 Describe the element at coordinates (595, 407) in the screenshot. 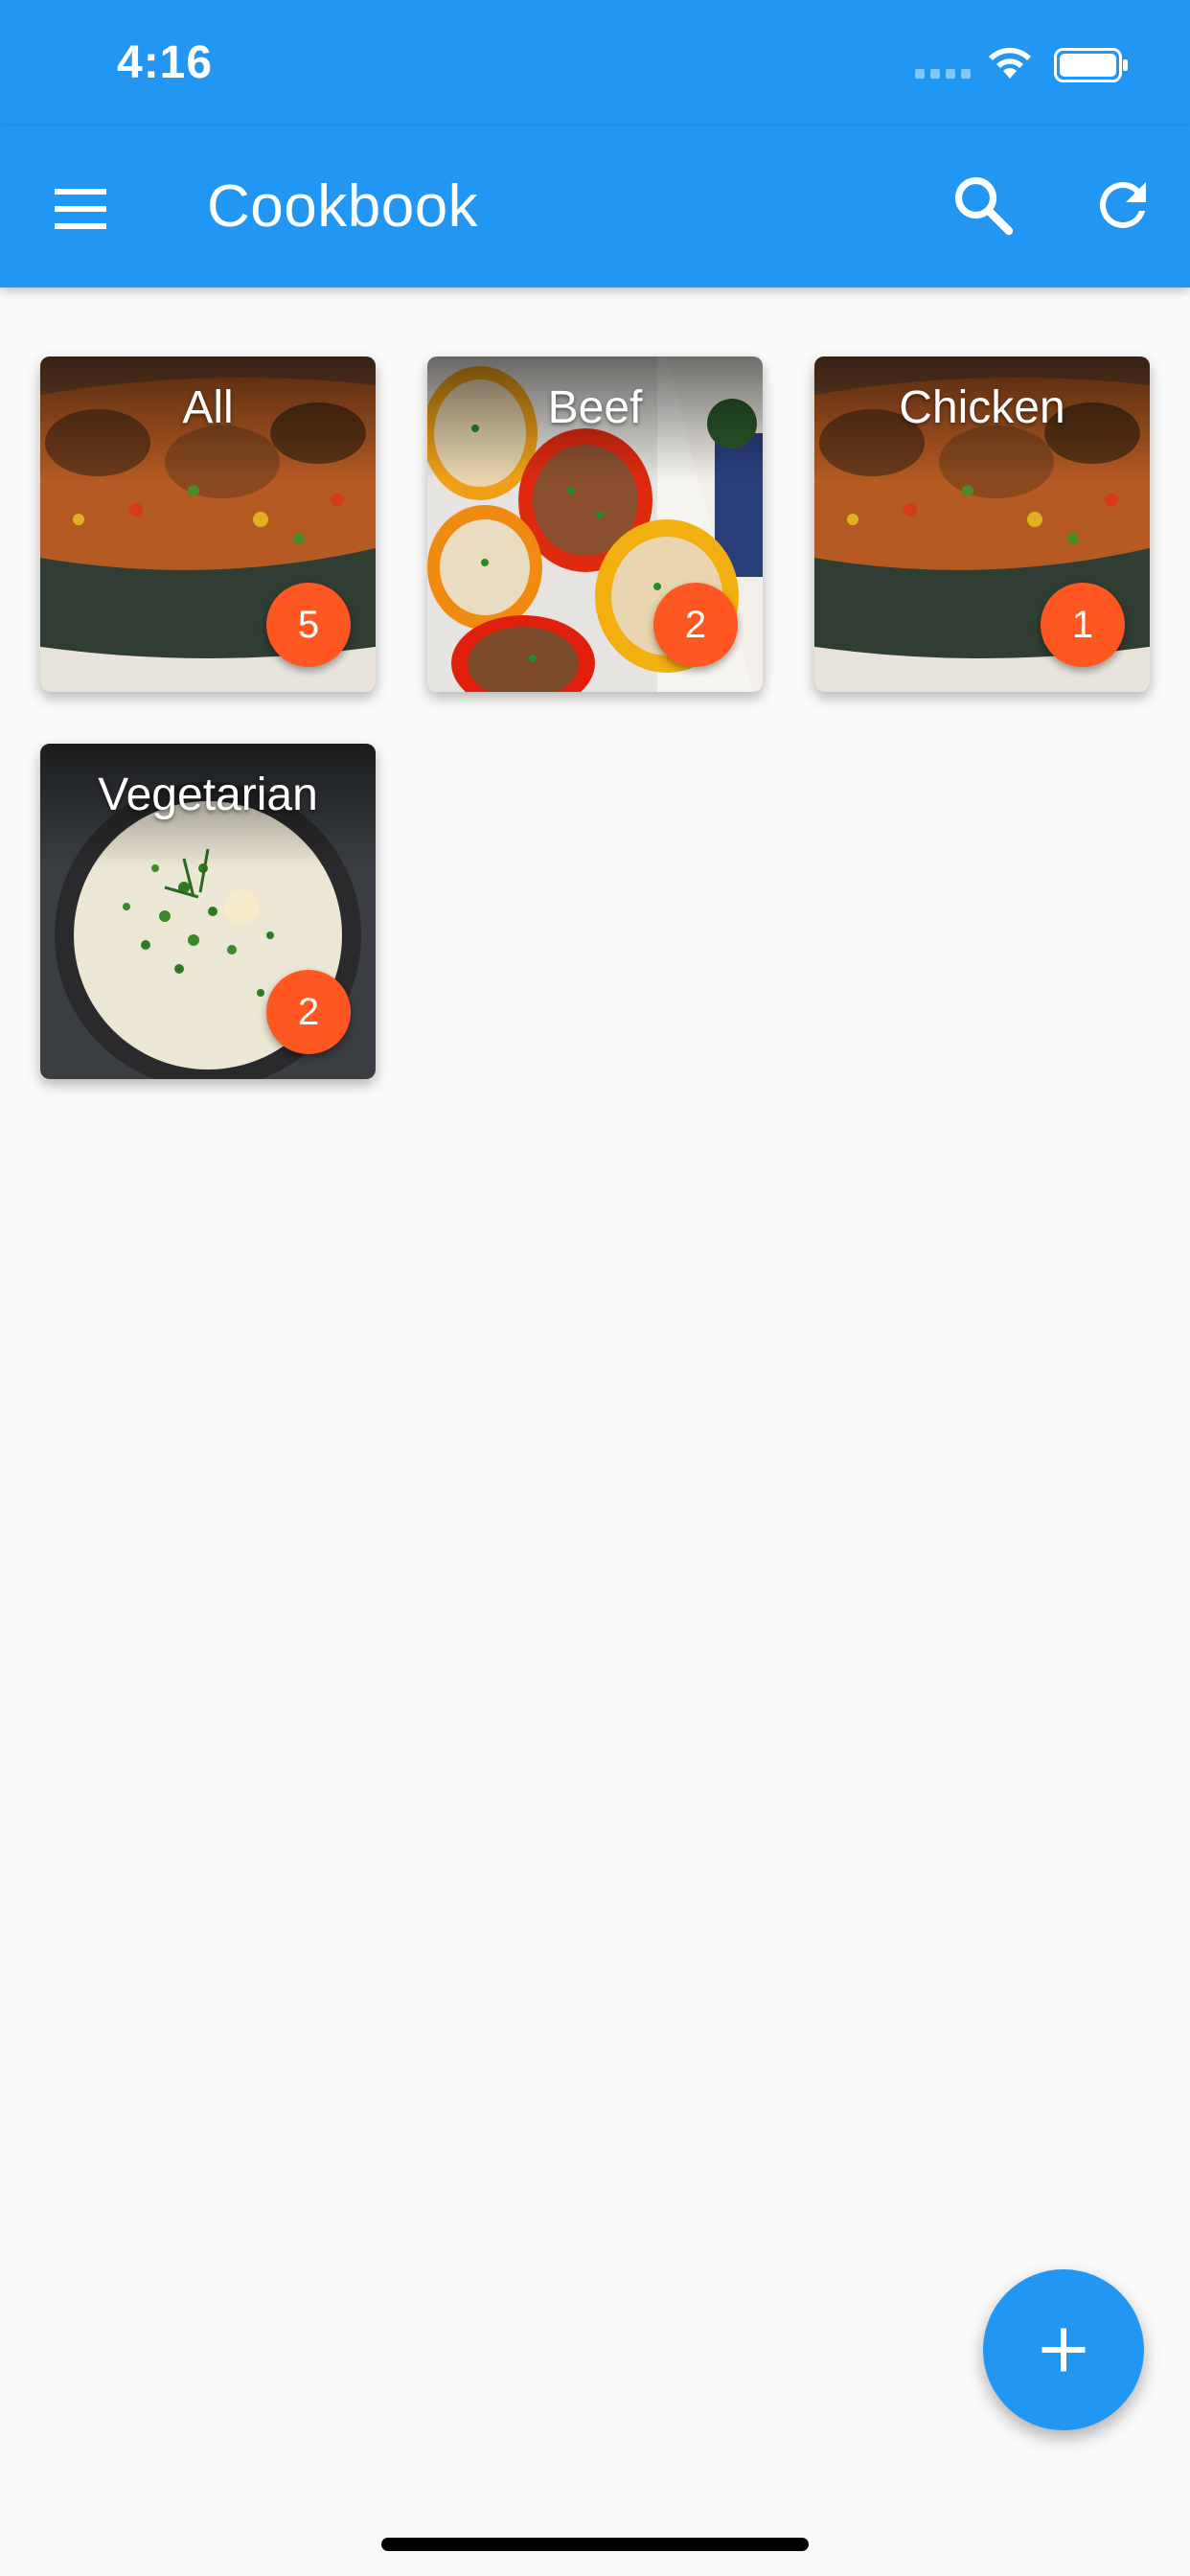

I see `category-label: Beef` at that location.